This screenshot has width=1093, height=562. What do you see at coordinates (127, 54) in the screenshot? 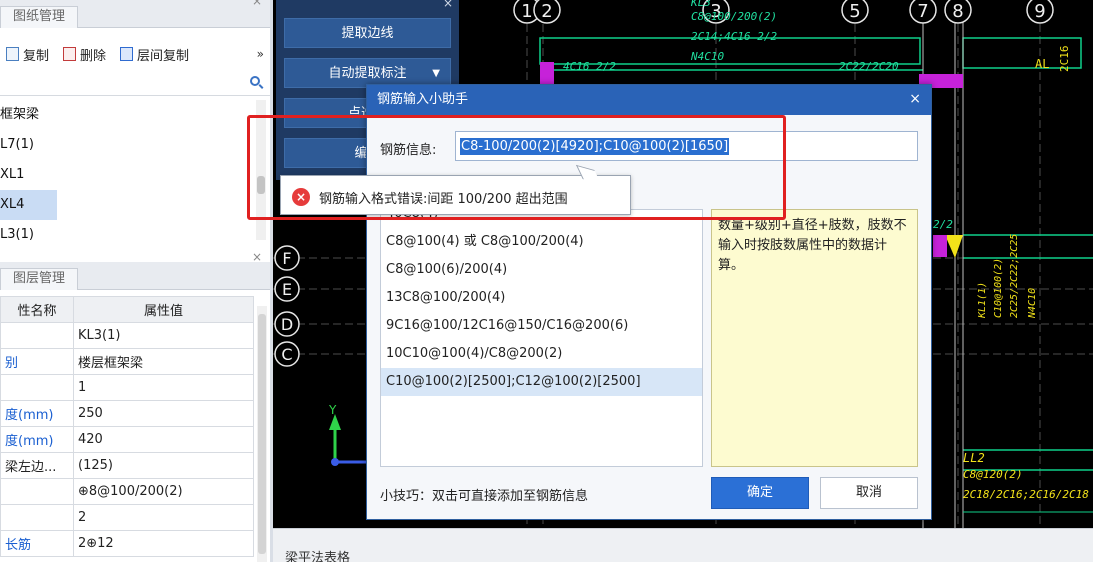
I see `floor-copy-icon` at bounding box center [127, 54].